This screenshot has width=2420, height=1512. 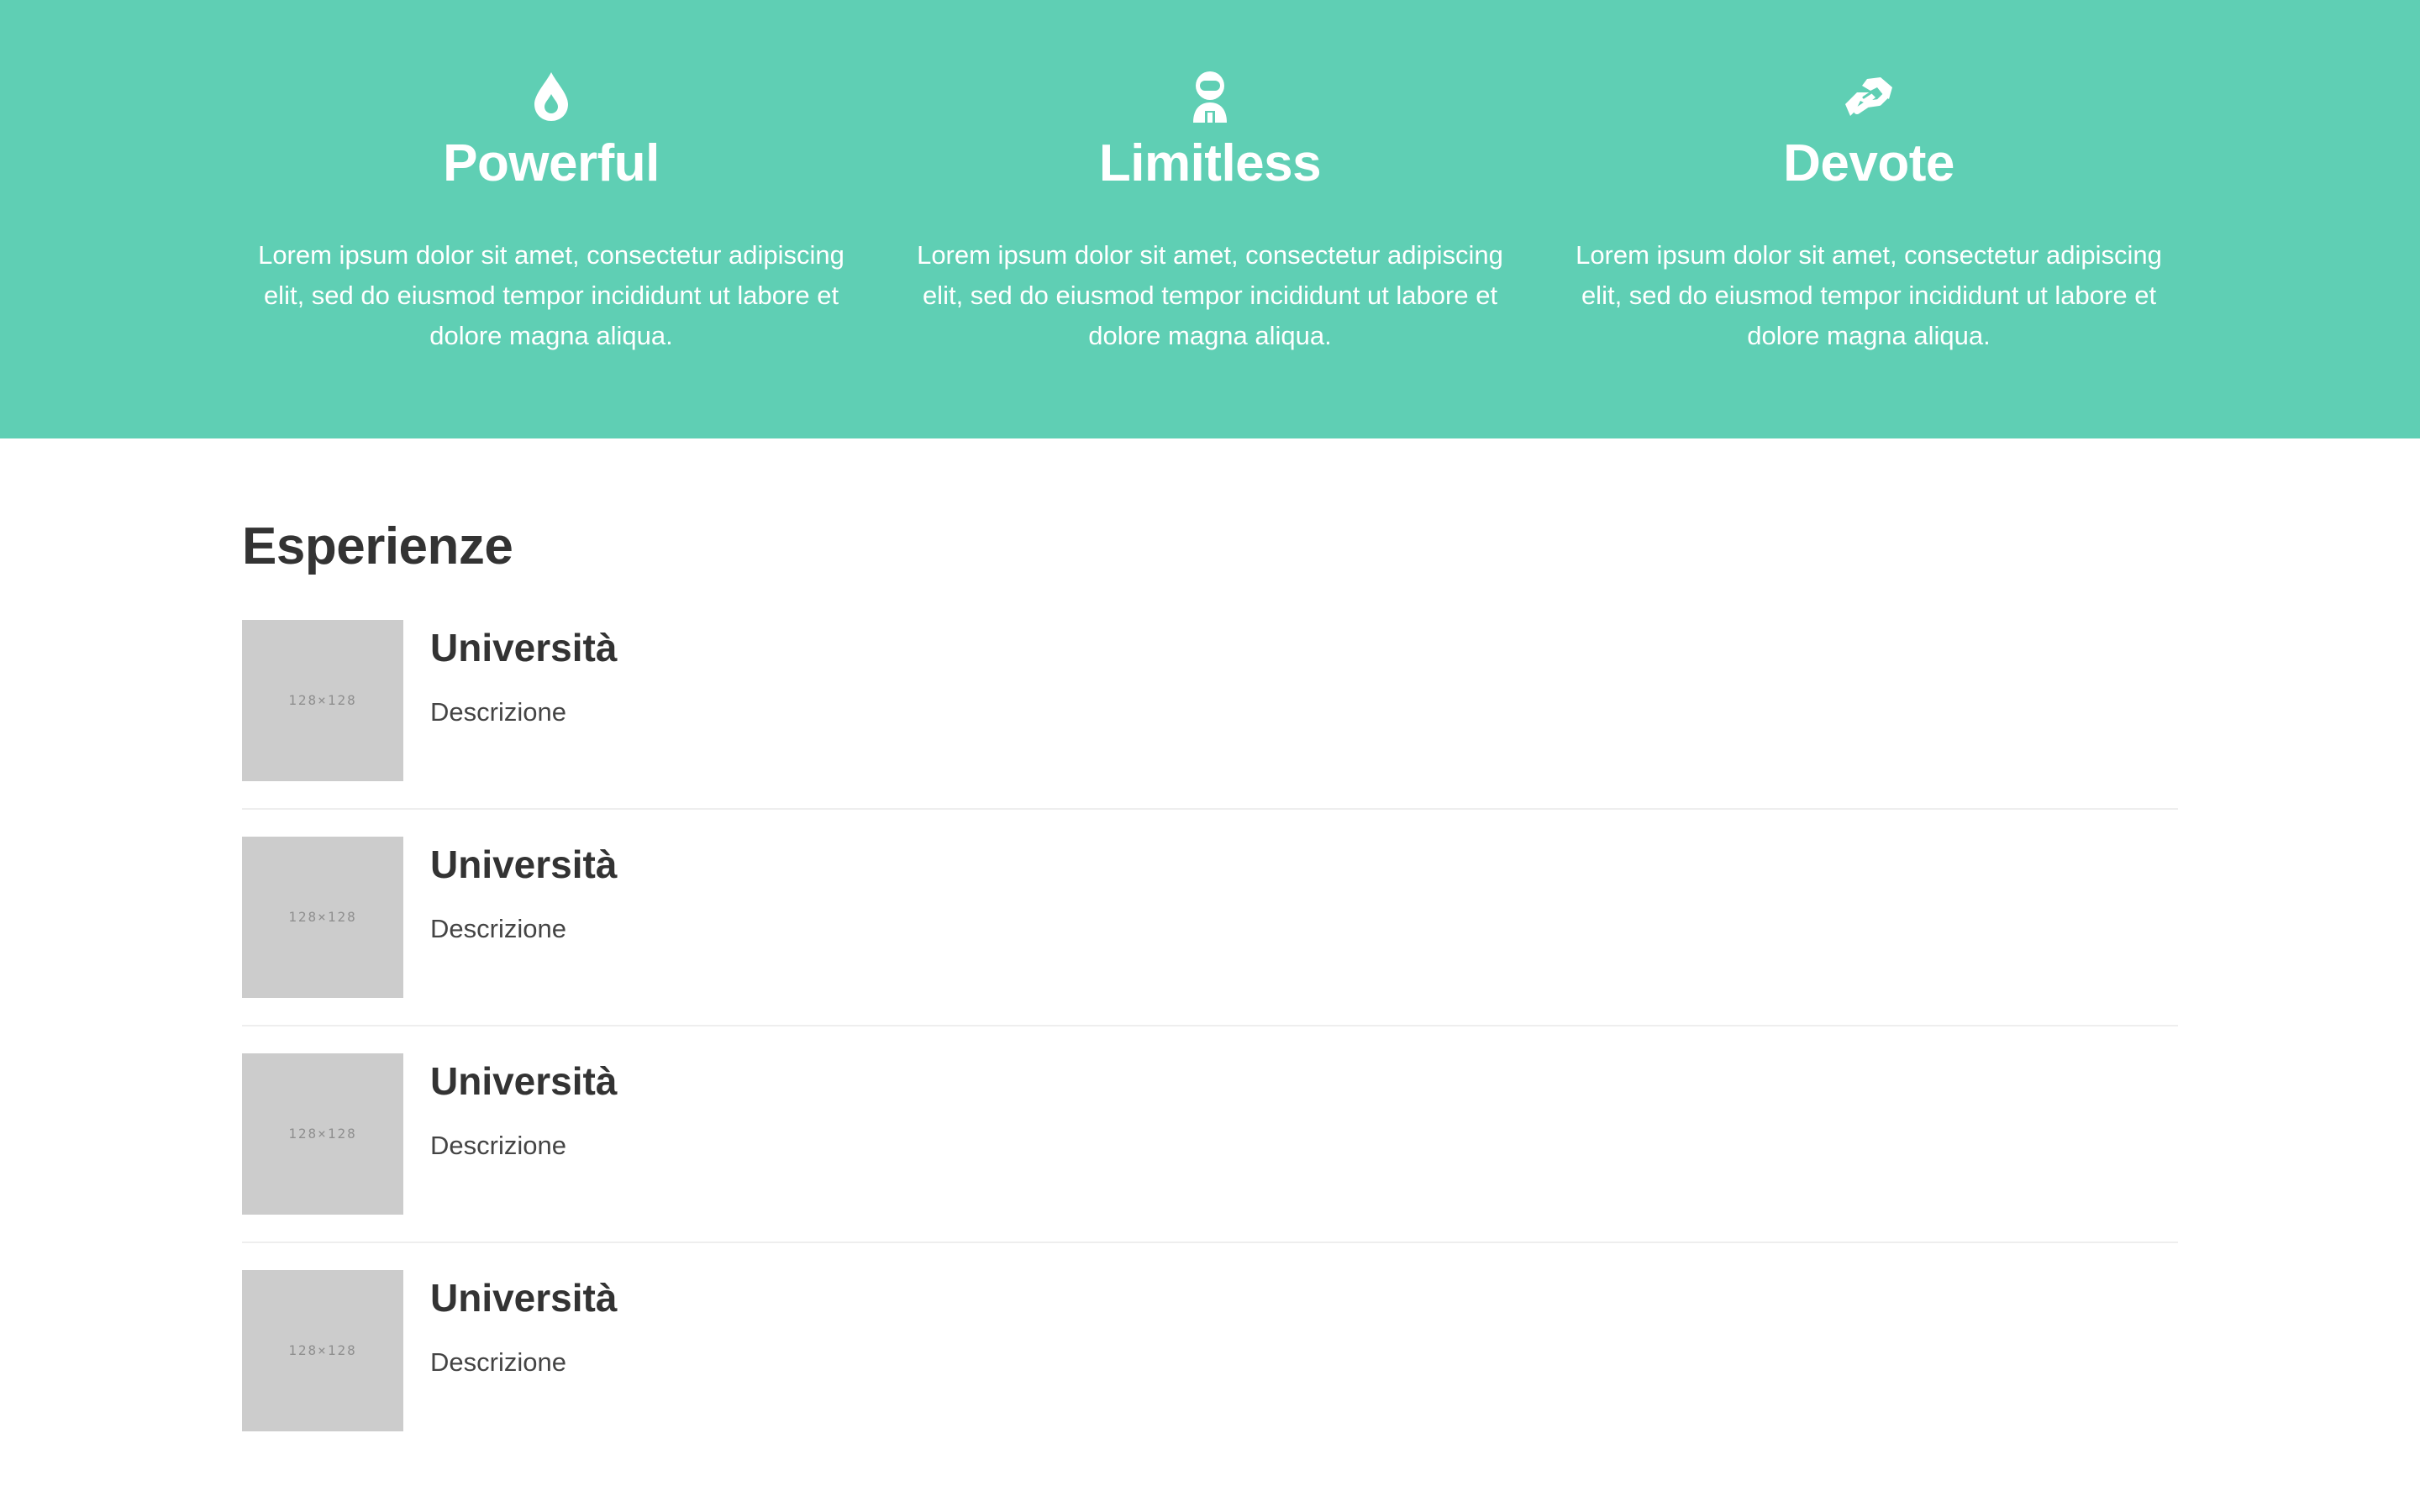 What do you see at coordinates (552, 163) in the screenshot?
I see `feature-title: Powerful` at bounding box center [552, 163].